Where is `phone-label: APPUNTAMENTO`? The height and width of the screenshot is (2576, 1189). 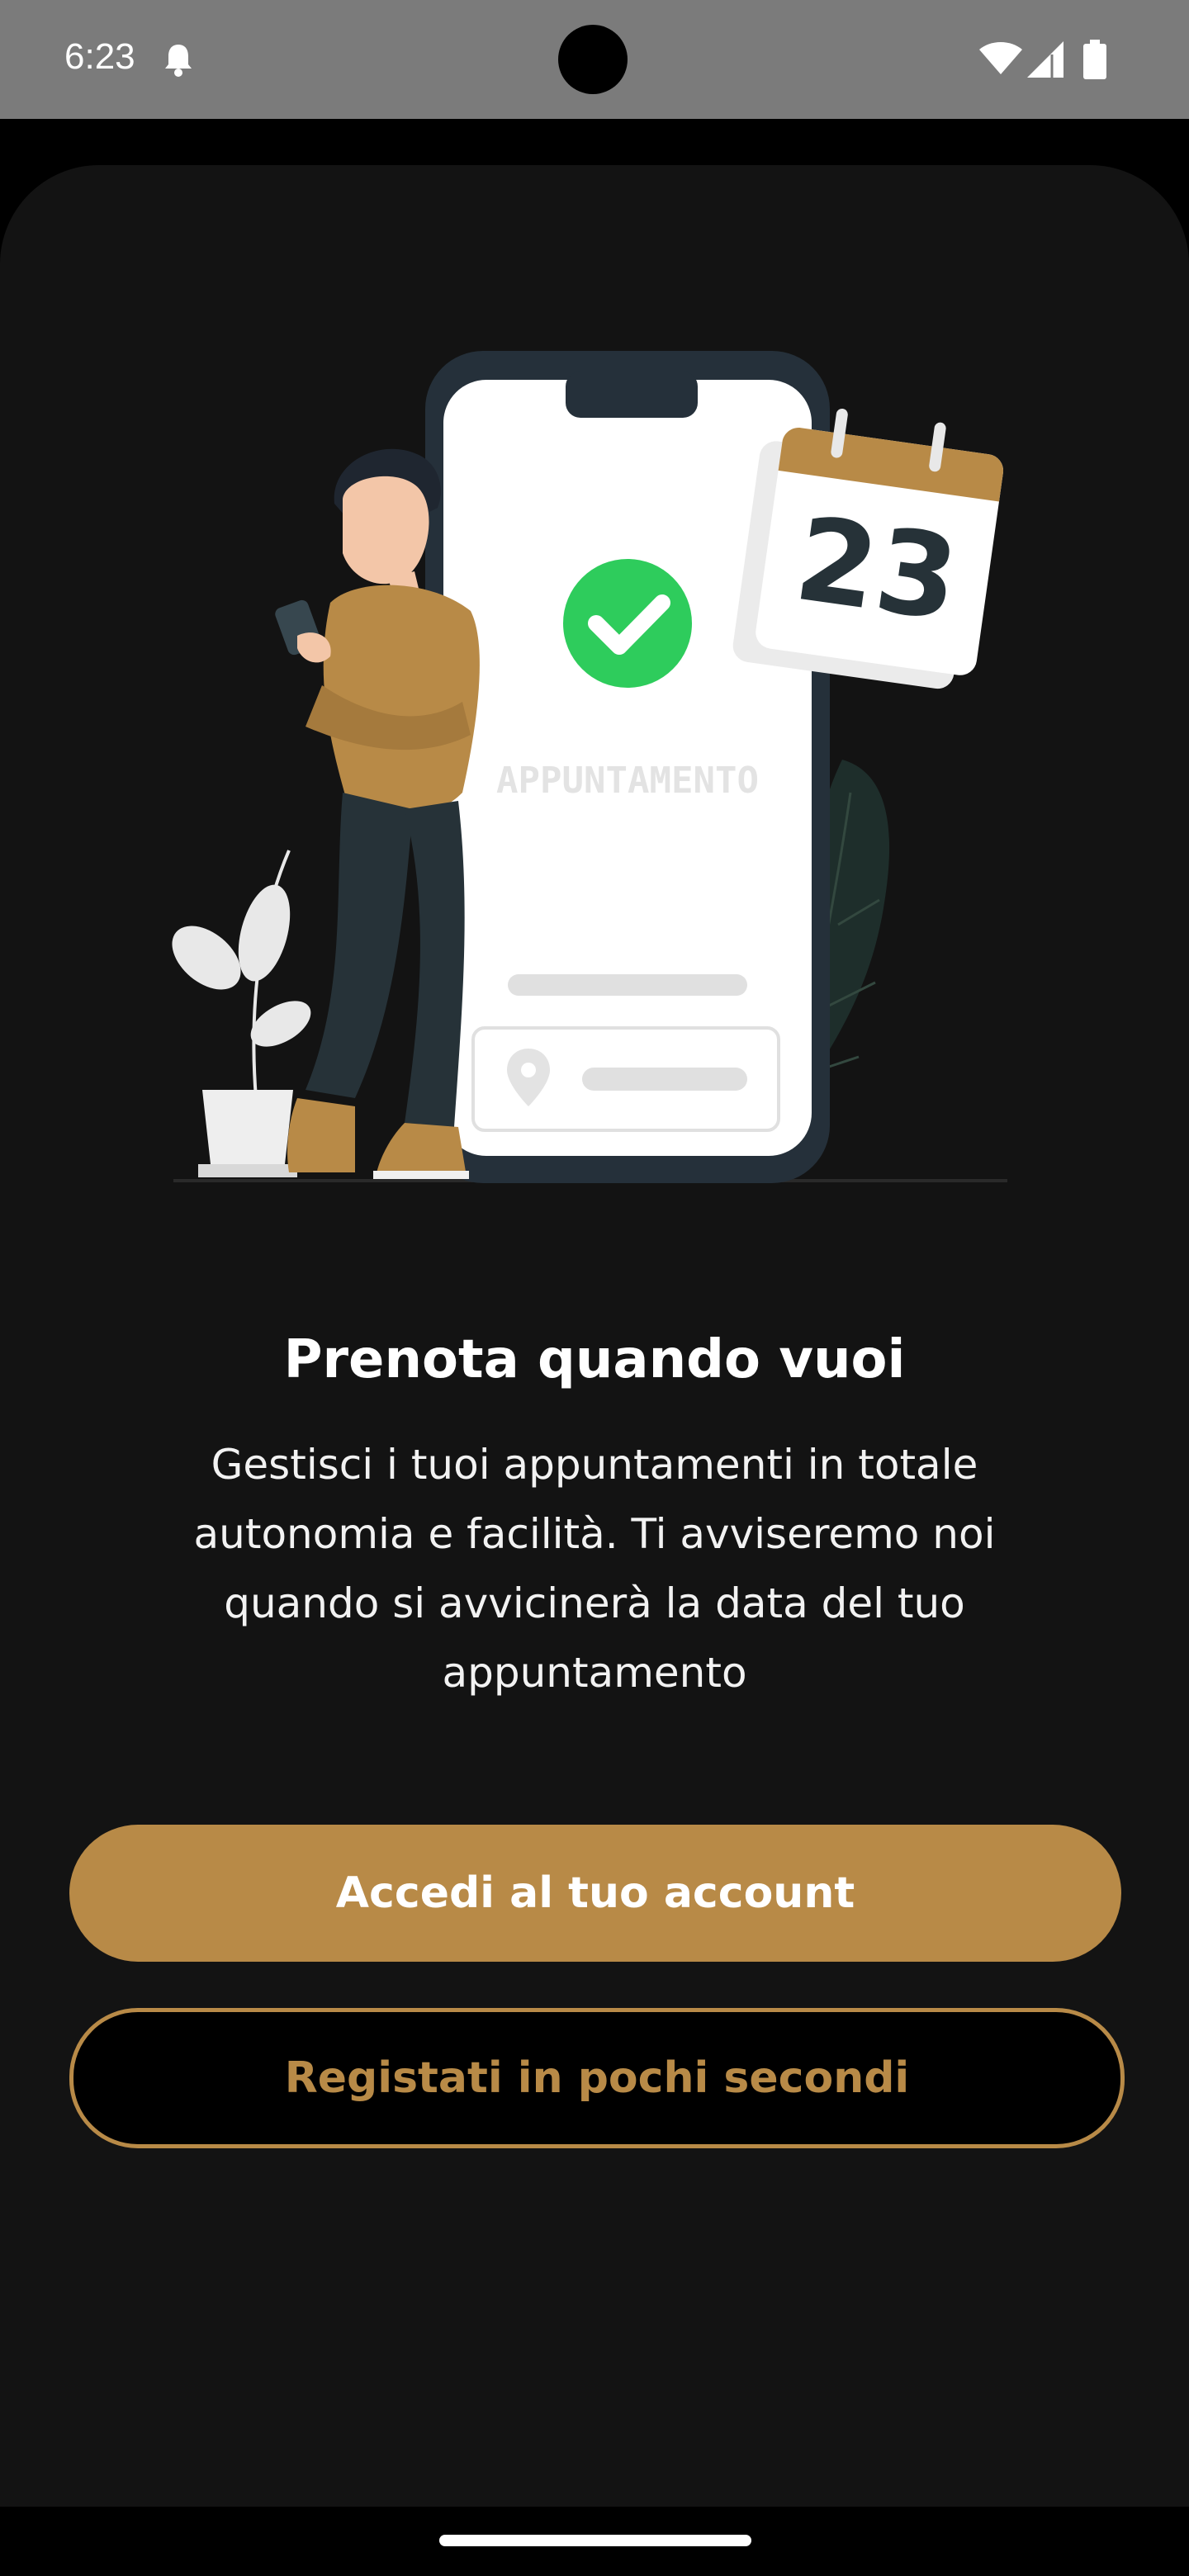
phone-label: APPUNTAMENTO is located at coordinates (627, 781).